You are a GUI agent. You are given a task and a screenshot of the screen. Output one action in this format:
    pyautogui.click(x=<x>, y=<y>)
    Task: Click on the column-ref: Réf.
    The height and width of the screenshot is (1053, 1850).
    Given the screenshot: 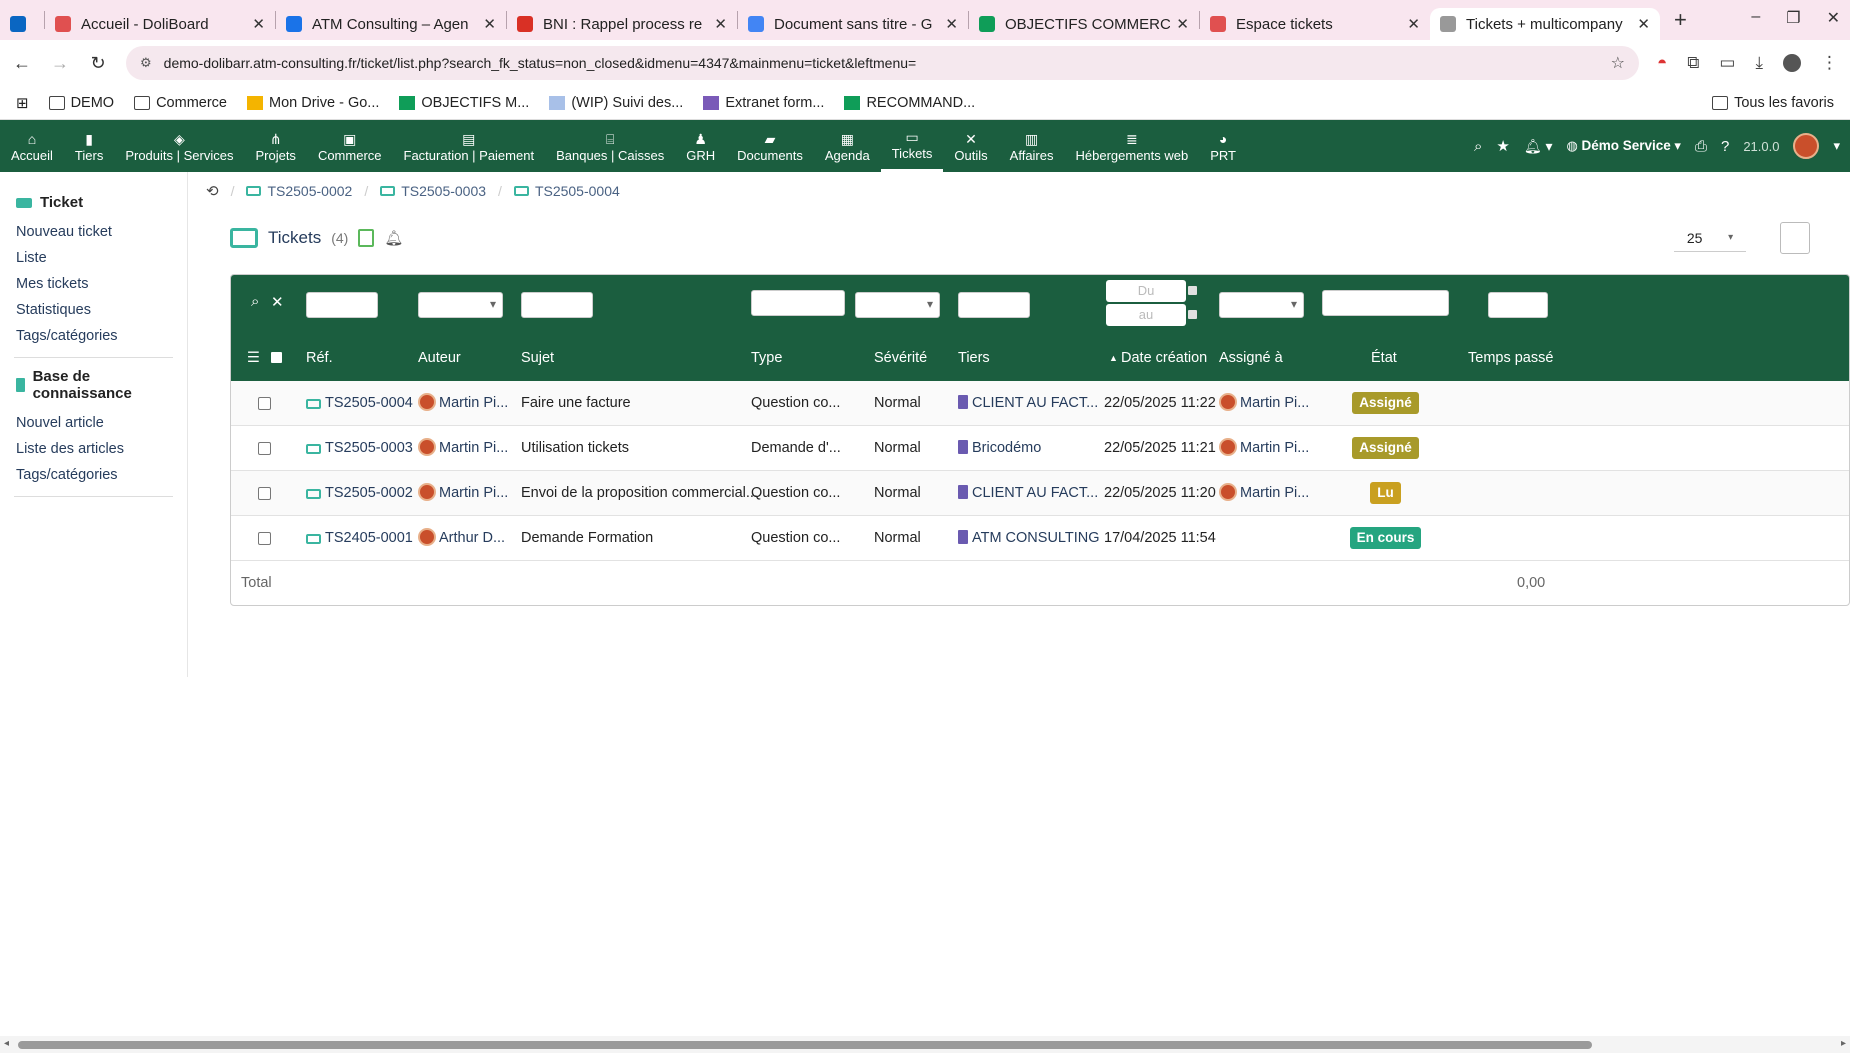 What is the action you would take?
    pyautogui.click(x=319, y=358)
    